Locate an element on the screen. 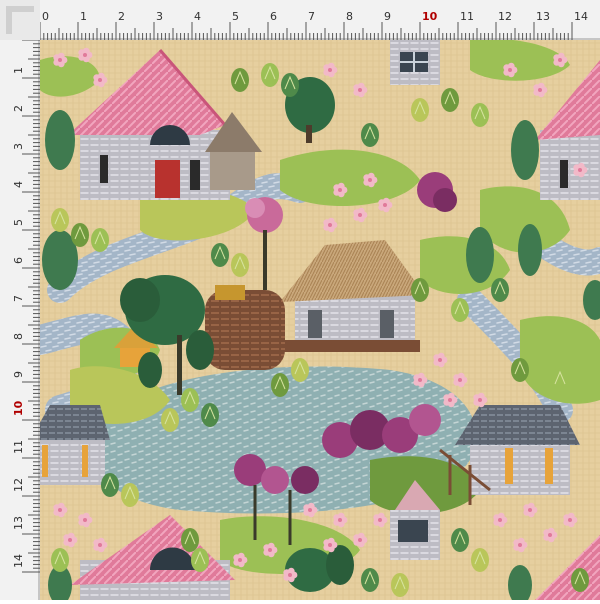 Image resolution: width=600 pixels, height=604 pixels. ruler-corner-icon is located at coordinates (20, 20).